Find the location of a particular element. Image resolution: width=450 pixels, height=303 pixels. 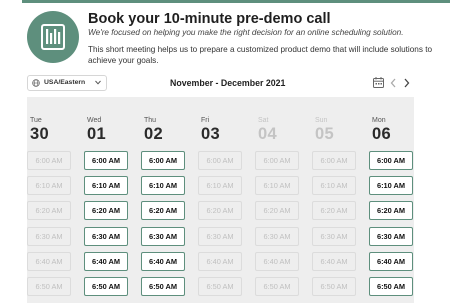

day-of-week: Wed is located at coordinates (94, 120).